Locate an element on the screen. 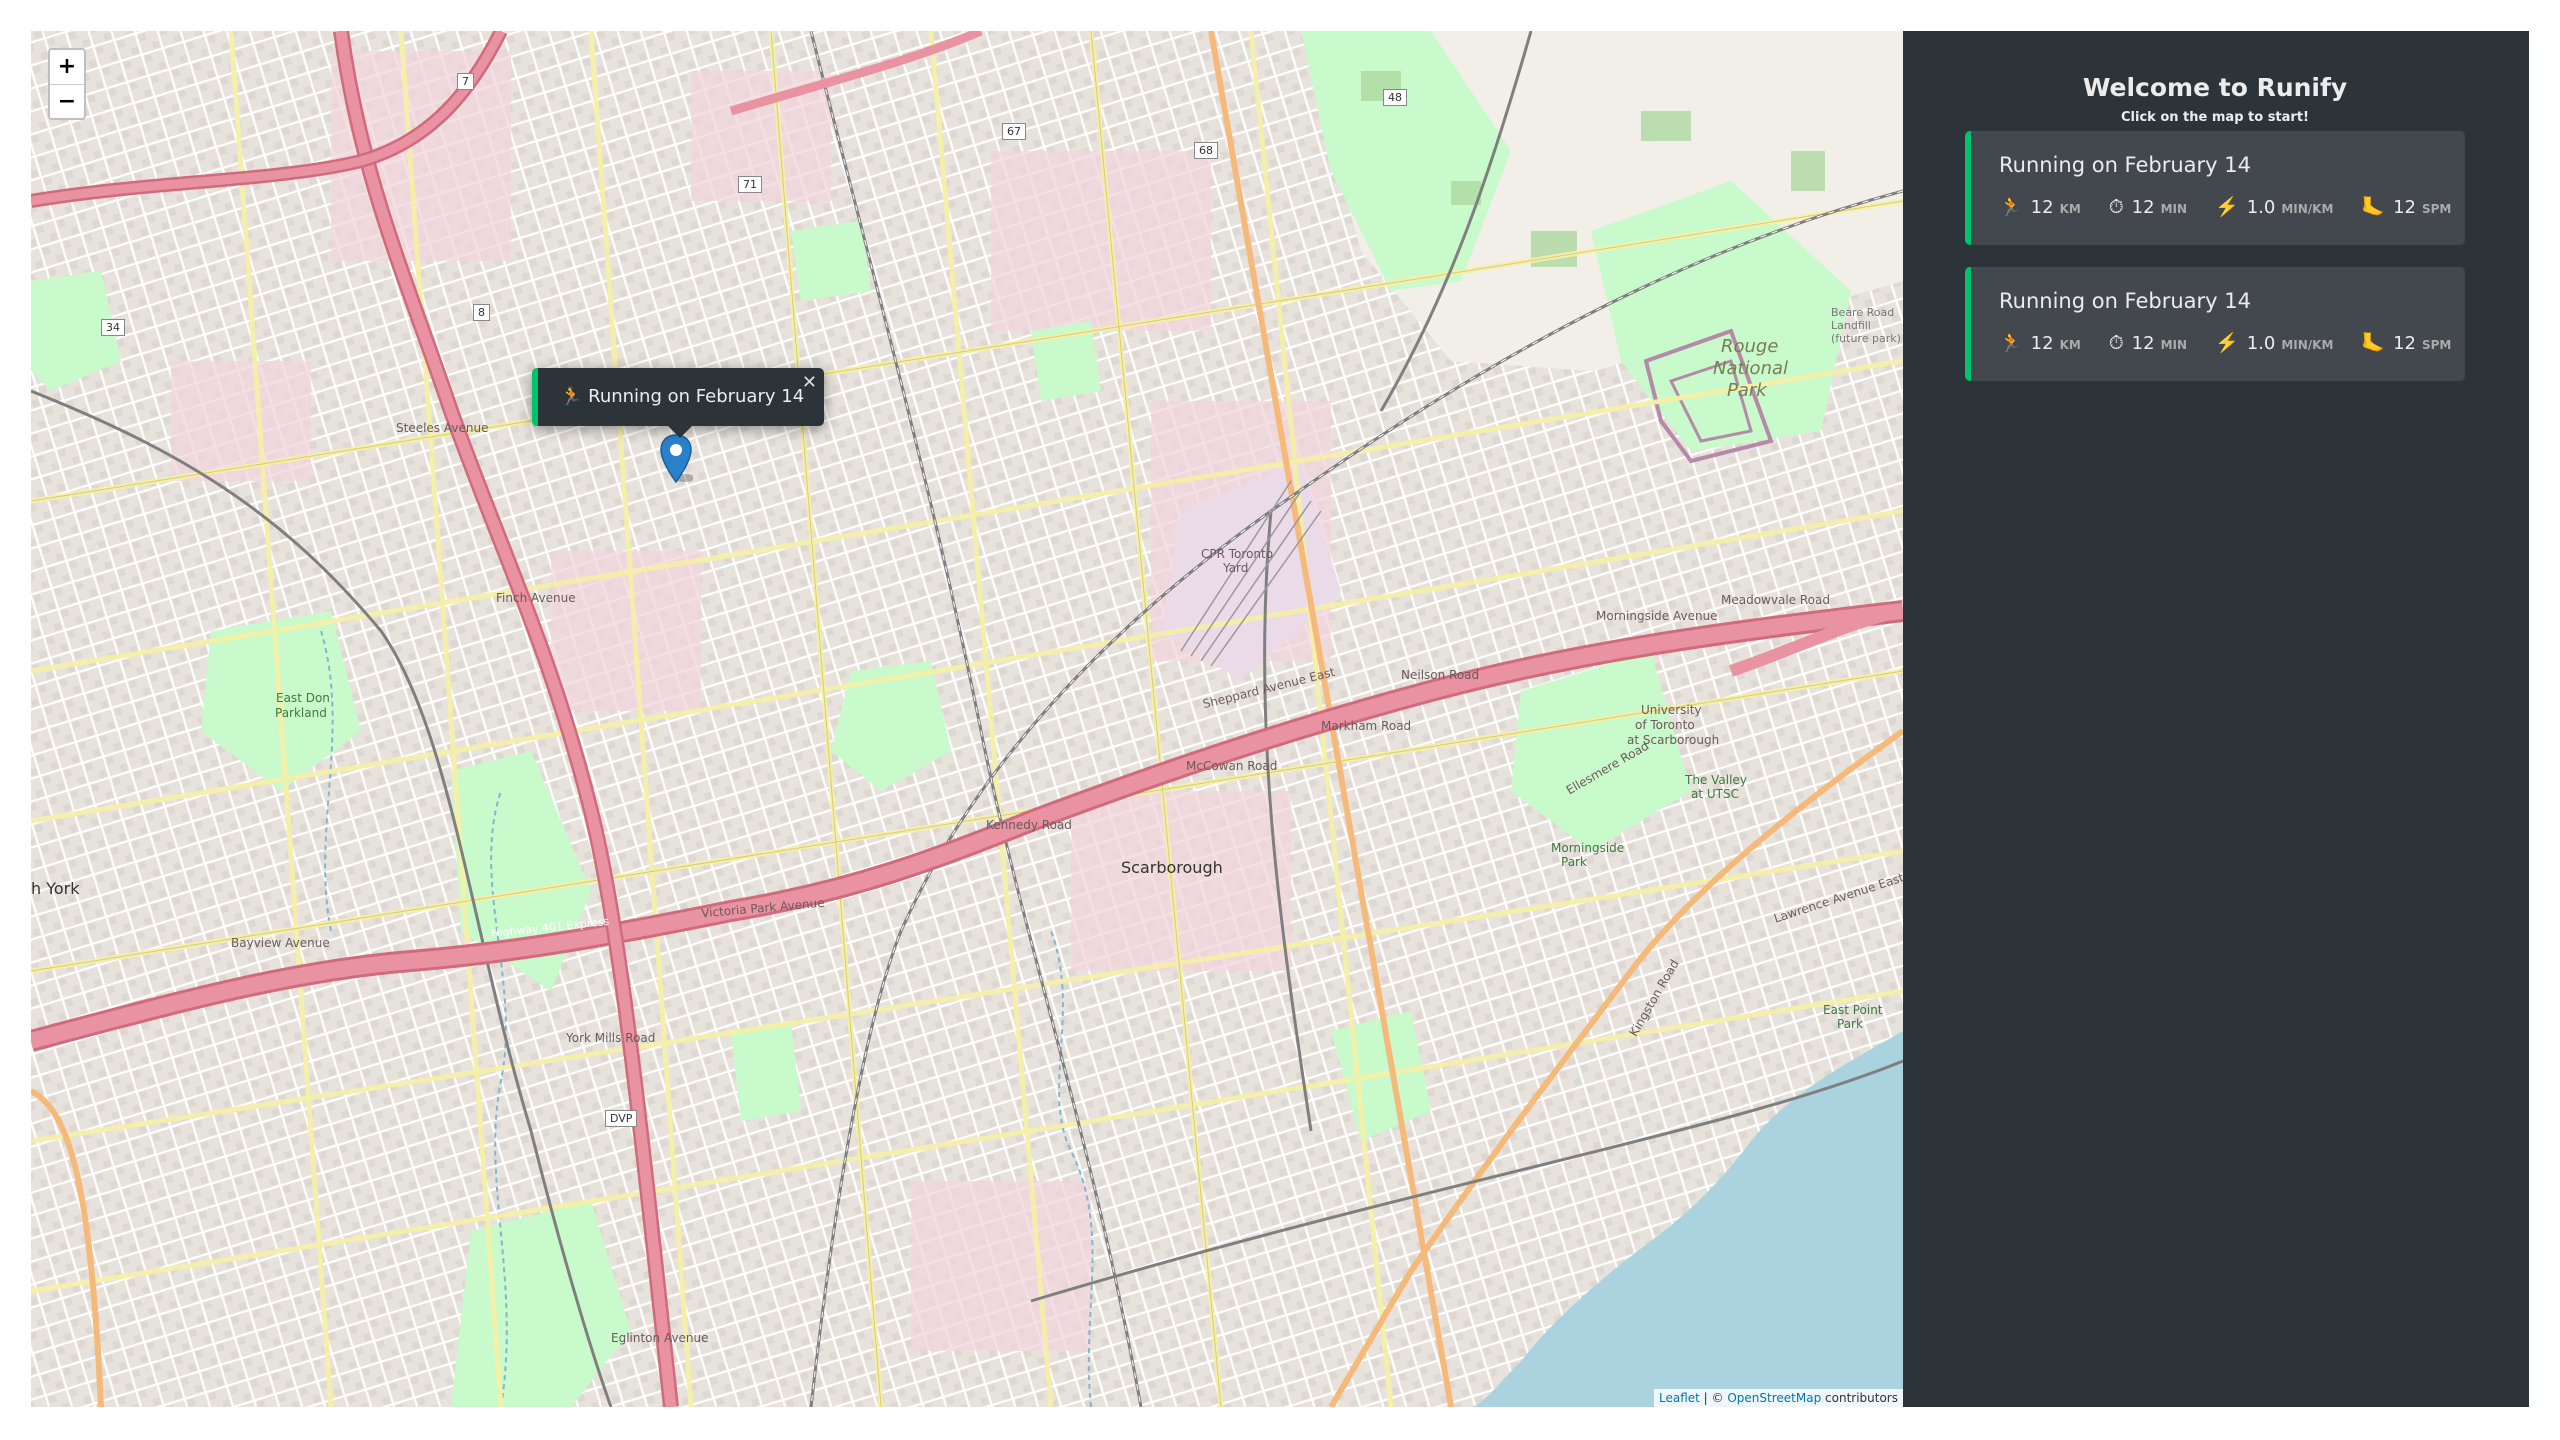  route-shield-dvp: DVP is located at coordinates (621, 1118).